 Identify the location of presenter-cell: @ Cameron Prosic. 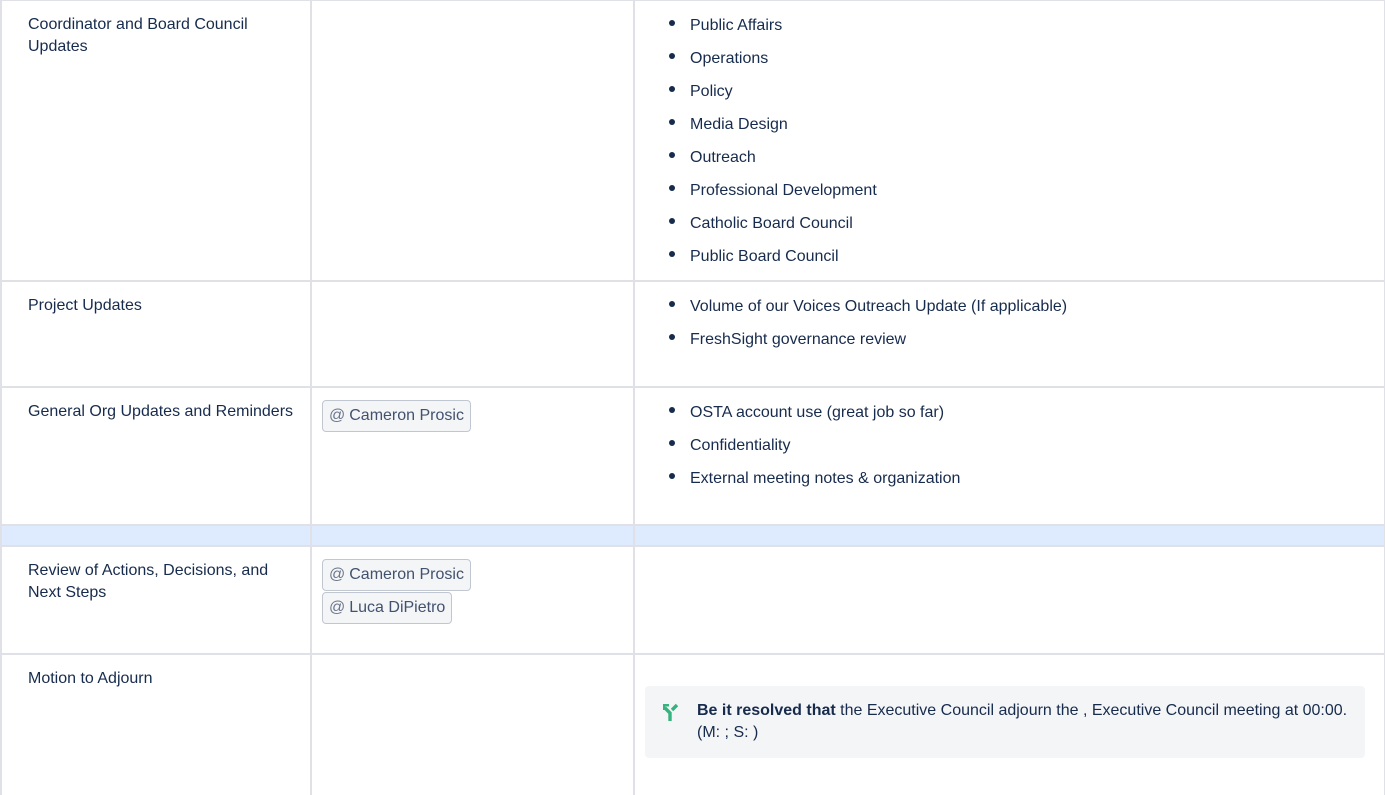
(472, 456).